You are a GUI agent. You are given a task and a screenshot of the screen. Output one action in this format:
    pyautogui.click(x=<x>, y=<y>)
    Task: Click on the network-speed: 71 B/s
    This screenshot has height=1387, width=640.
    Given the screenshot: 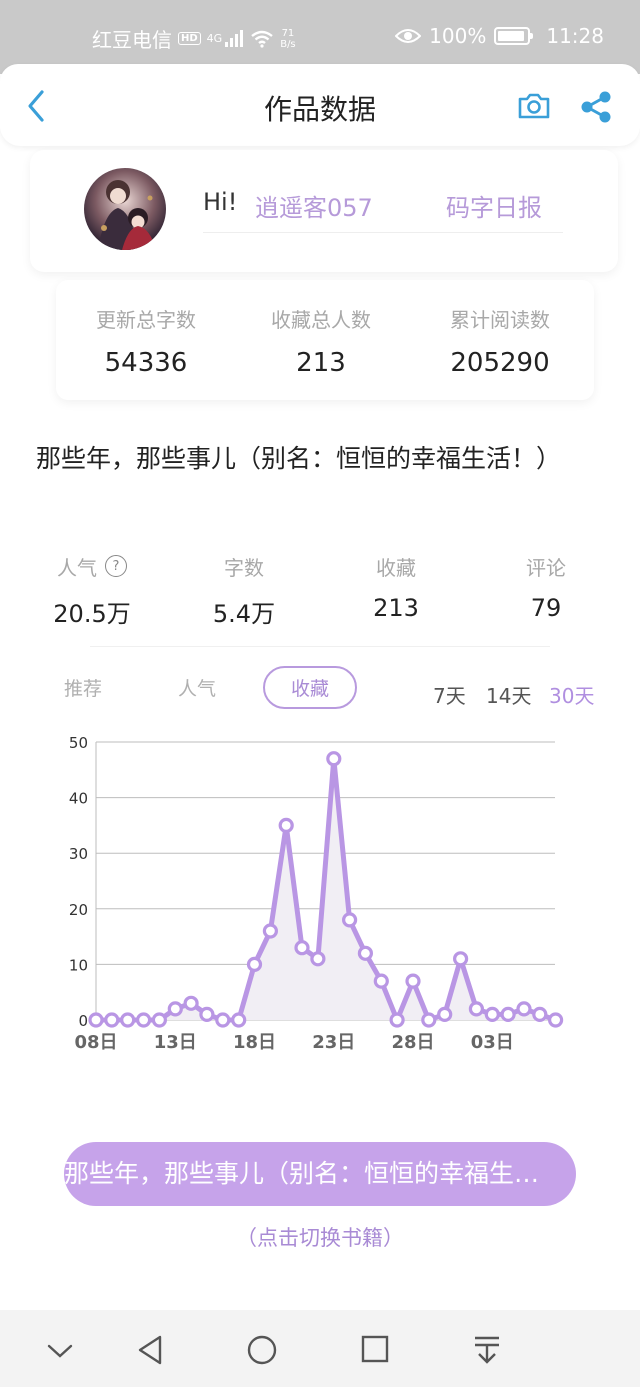 What is the action you would take?
    pyautogui.click(x=287, y=39)
    